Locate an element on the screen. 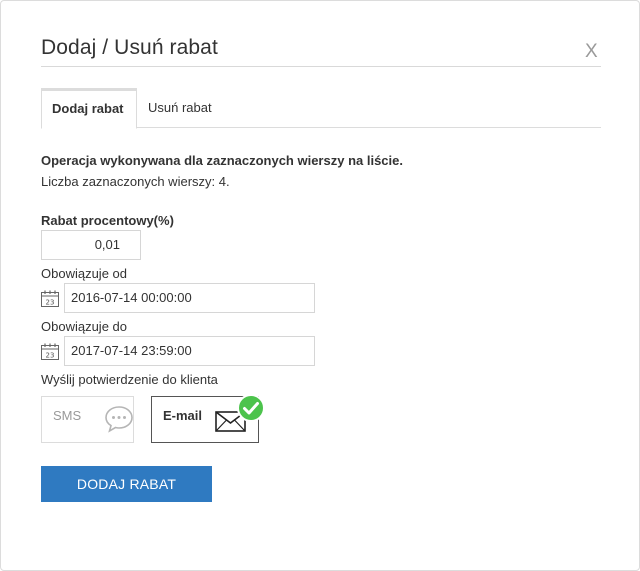  email-label: E-mail is located at coordinates (183, 415).